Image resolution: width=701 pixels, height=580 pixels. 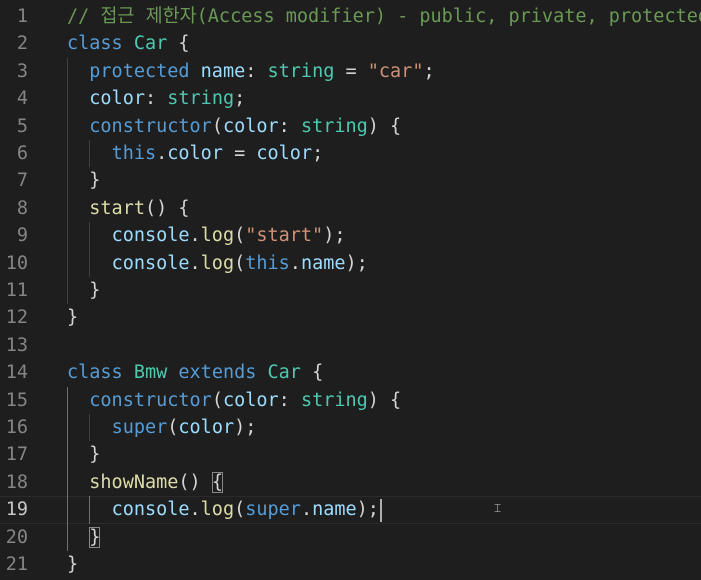 What do you see at coordinates (350, 564) in the screenshot?
I see `code-line: 21}` at bounding box center [350, 564].